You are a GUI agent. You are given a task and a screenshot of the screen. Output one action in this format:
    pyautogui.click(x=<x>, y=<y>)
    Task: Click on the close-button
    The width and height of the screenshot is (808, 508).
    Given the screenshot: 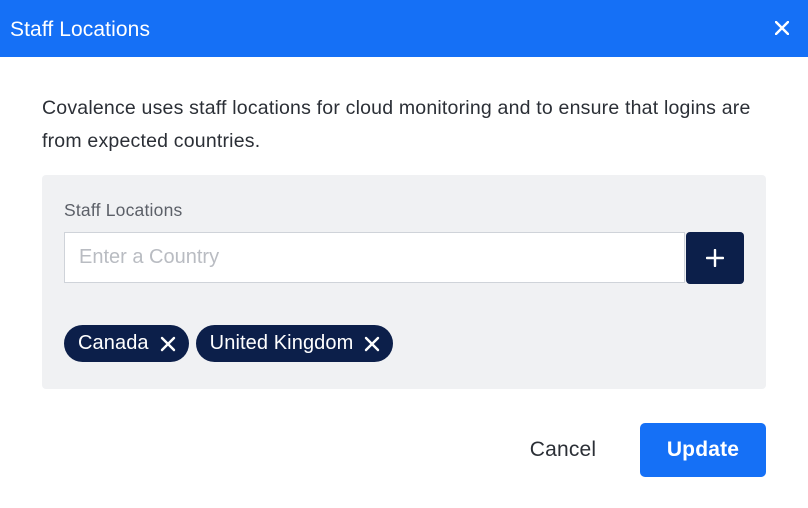 What is the action you would take?
    pyautogui.click(x=782, y=28)
    